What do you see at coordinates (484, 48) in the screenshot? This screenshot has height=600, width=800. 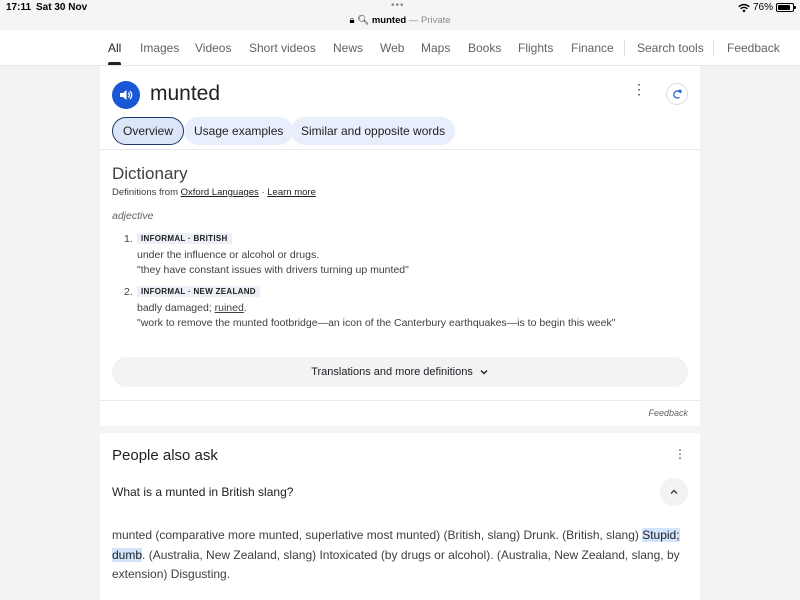 I see `tab-books: Books` at bounding box center [484, 48].